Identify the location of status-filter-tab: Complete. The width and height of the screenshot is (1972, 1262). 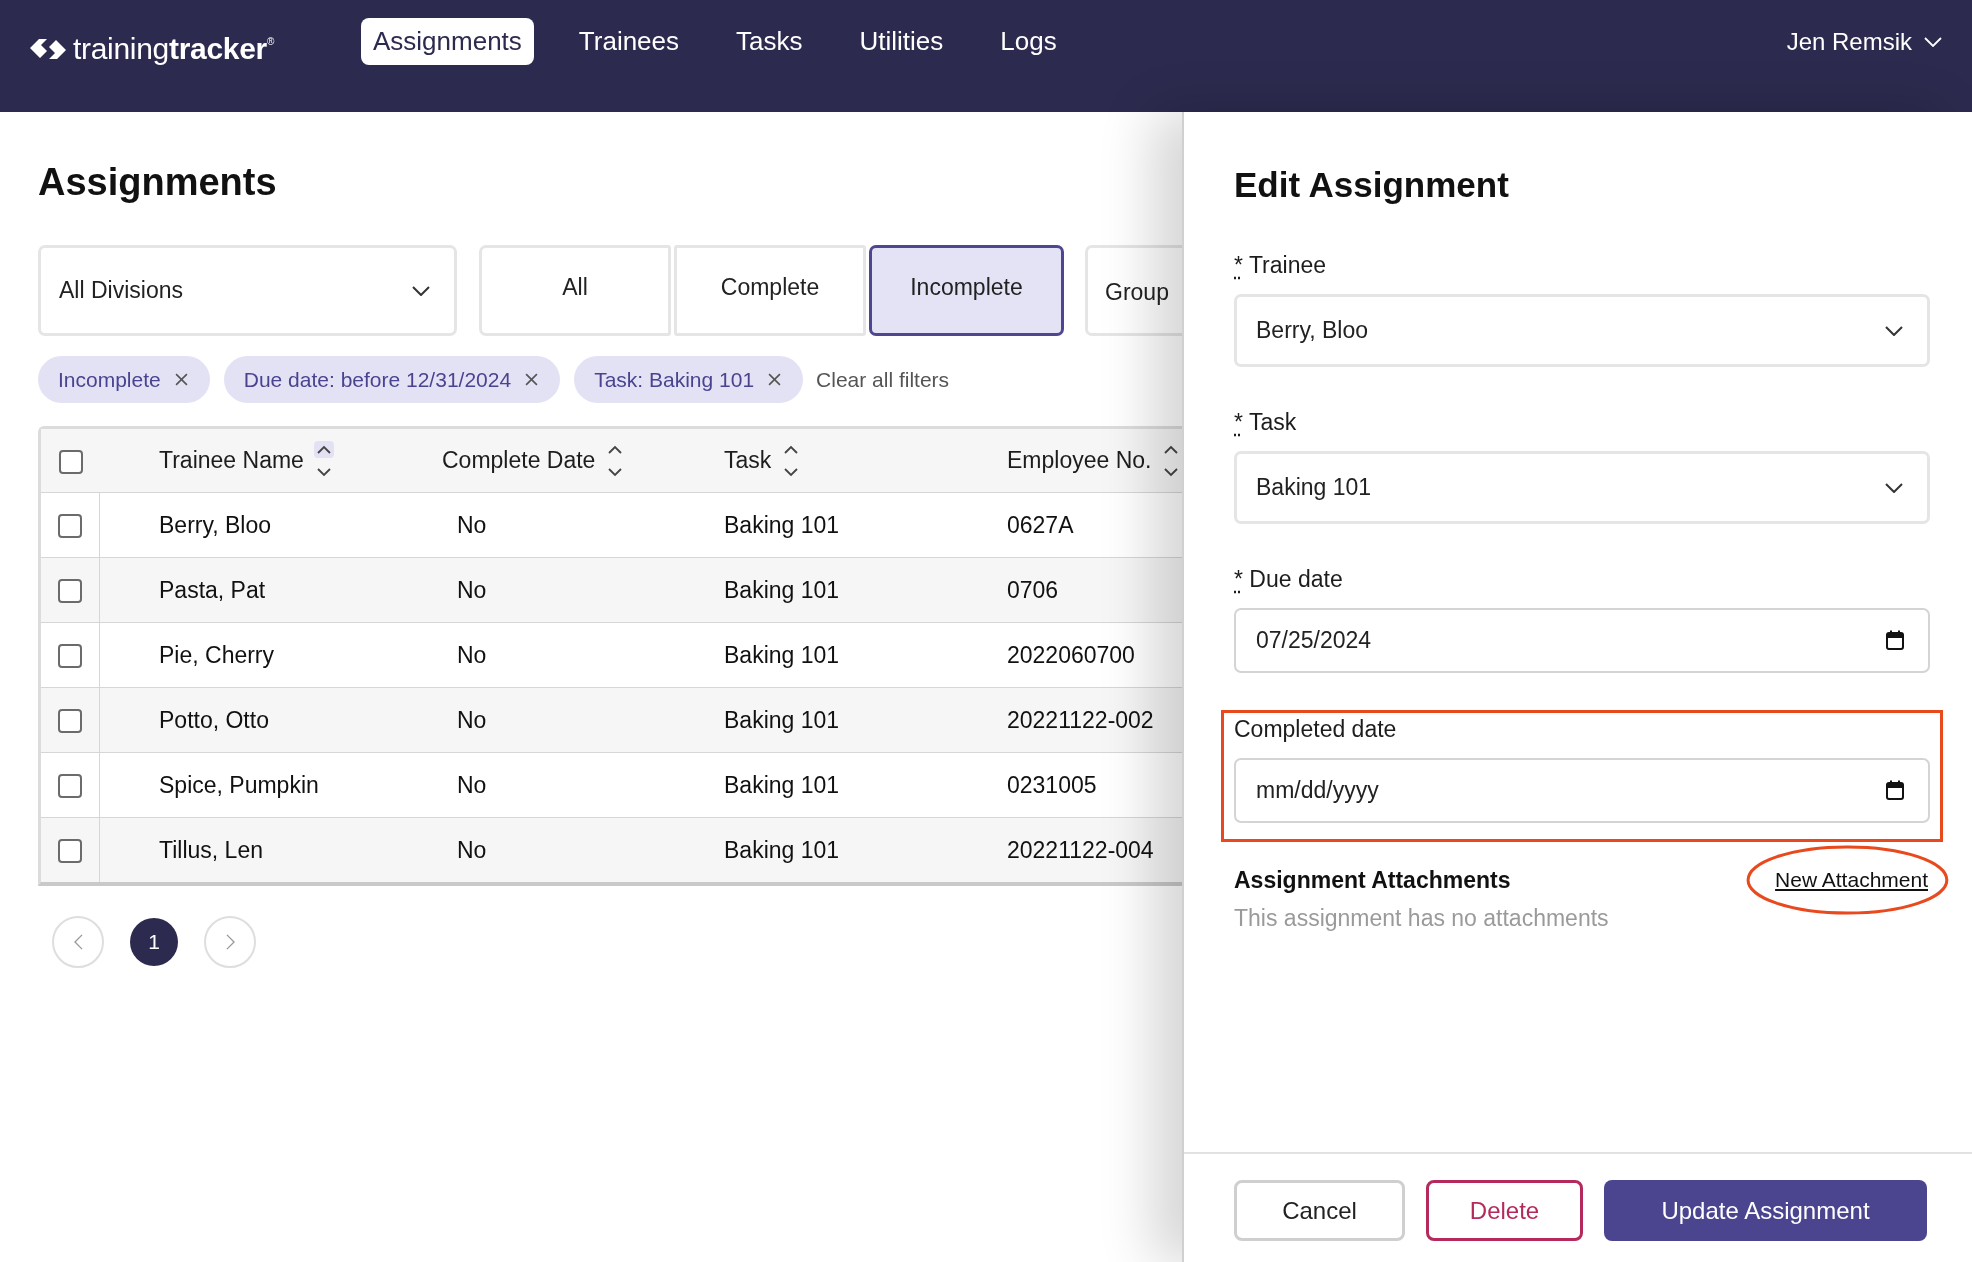
(770, 290).